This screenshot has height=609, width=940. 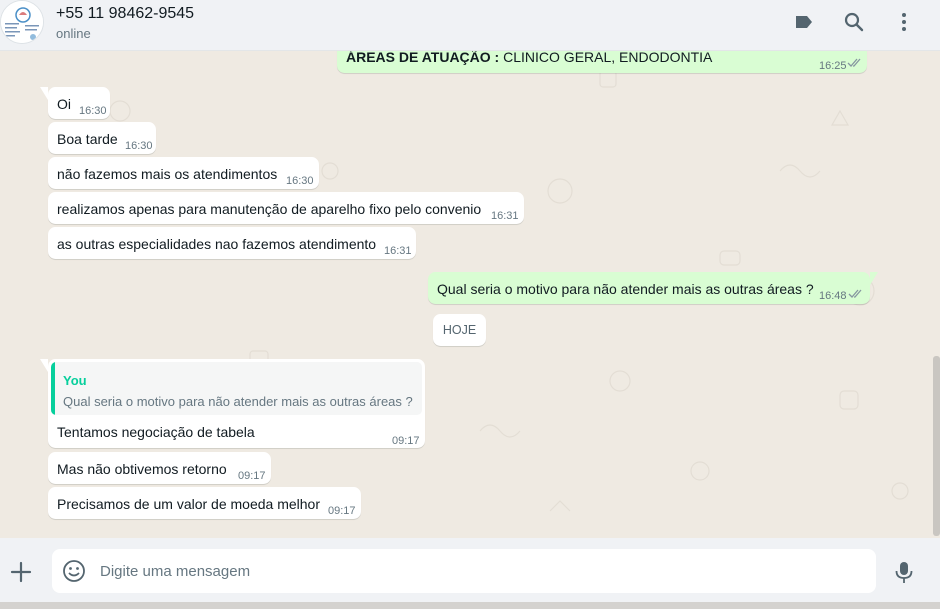 What do you see at coordinates (606, 58) in the screenshot?
I see `message-text: CLINICO GERAL, ENDODONTIA` at bounding box center [606, 58].